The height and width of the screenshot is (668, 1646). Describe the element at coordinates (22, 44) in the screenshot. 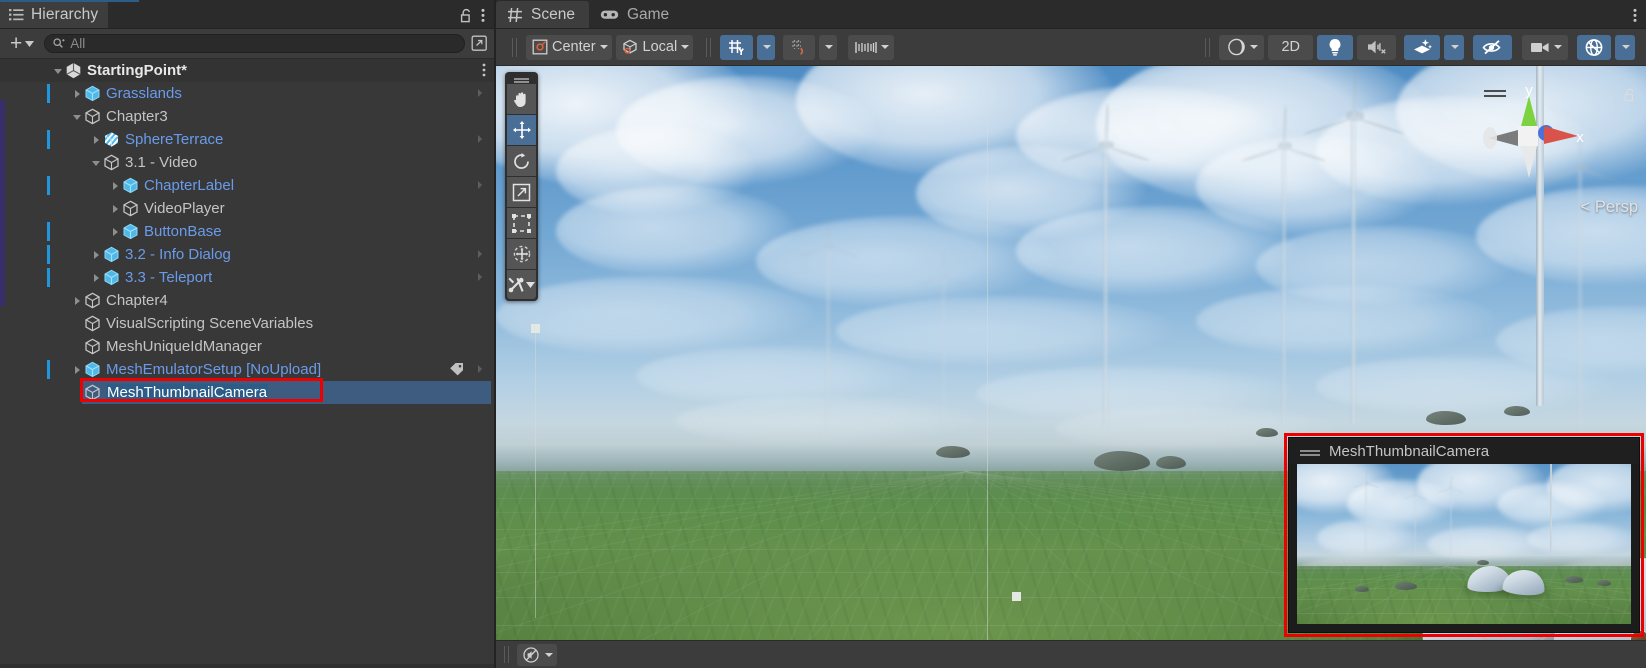

I see `add-gameobject-button: +` at that location.